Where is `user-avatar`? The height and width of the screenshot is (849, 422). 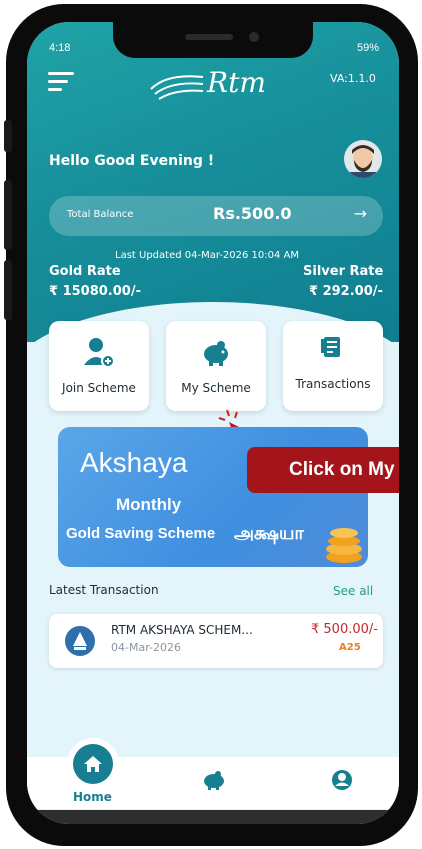 user-avatar is located at coordinates (363, 159).